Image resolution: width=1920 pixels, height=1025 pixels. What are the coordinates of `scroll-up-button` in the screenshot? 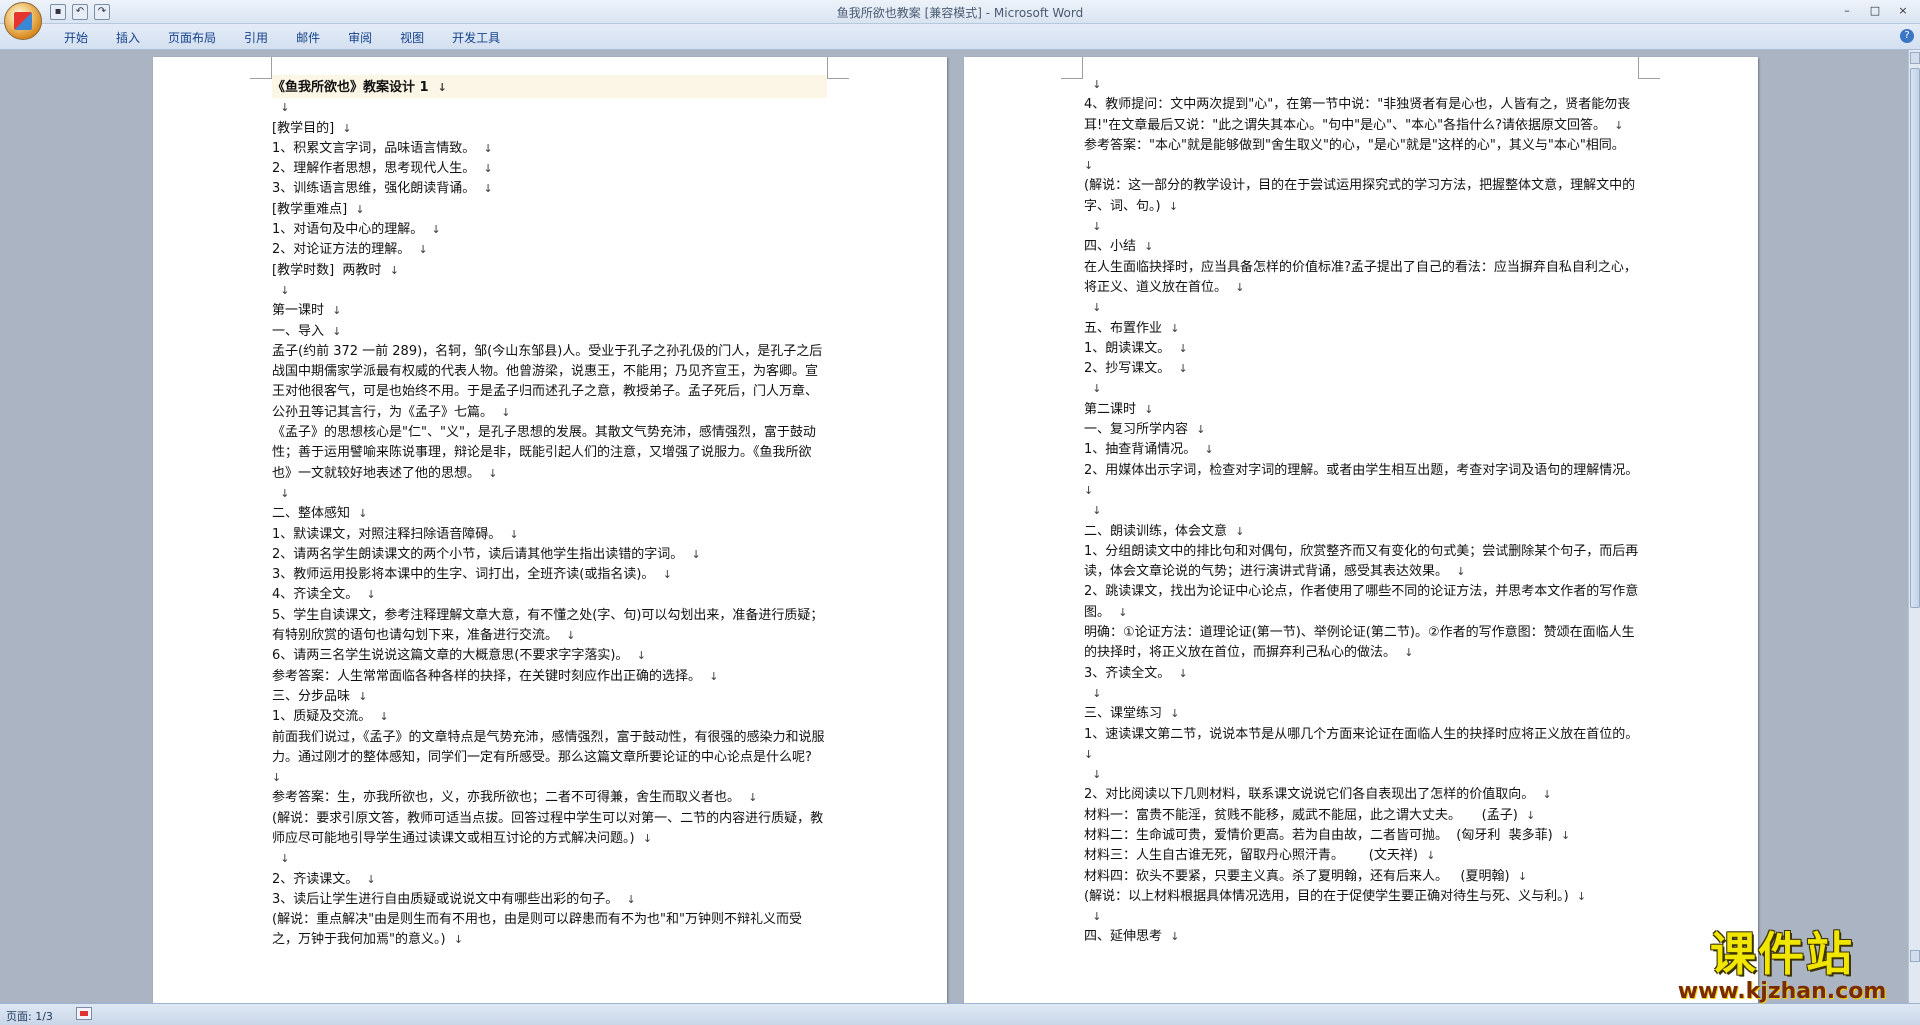 It's located at (1915, 58).